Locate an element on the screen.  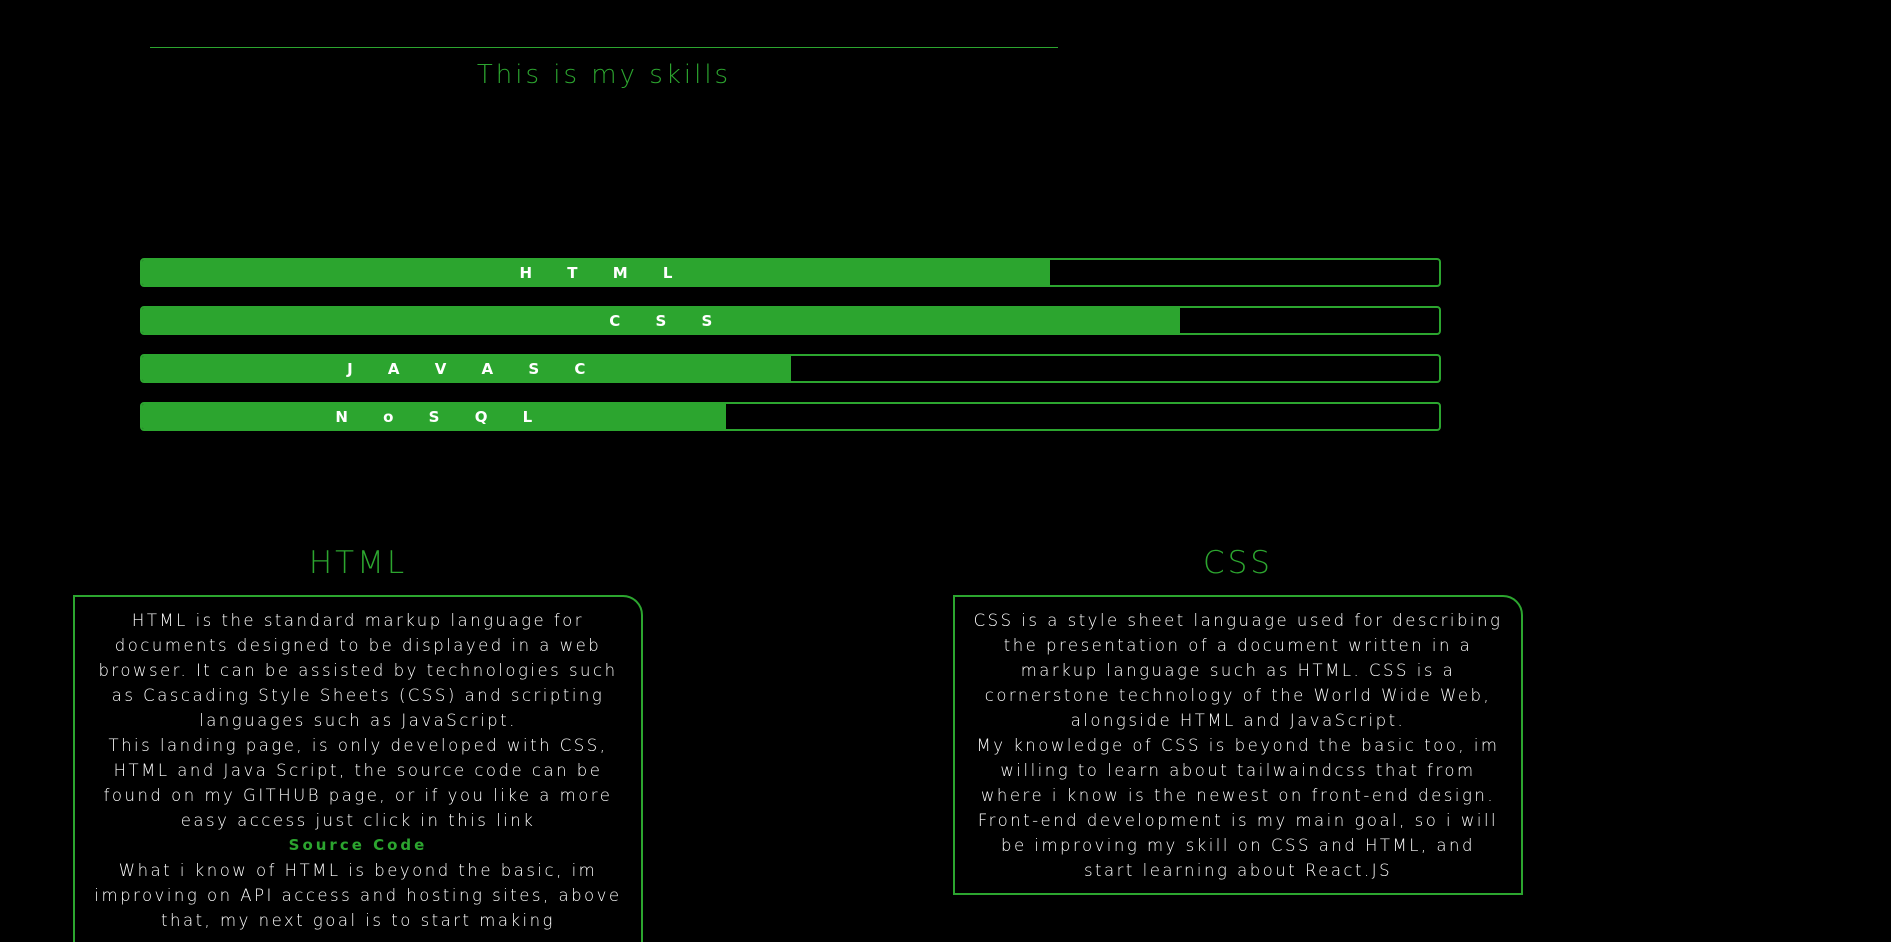
skill-label-css: C S S is located at coordinates (668, 320).